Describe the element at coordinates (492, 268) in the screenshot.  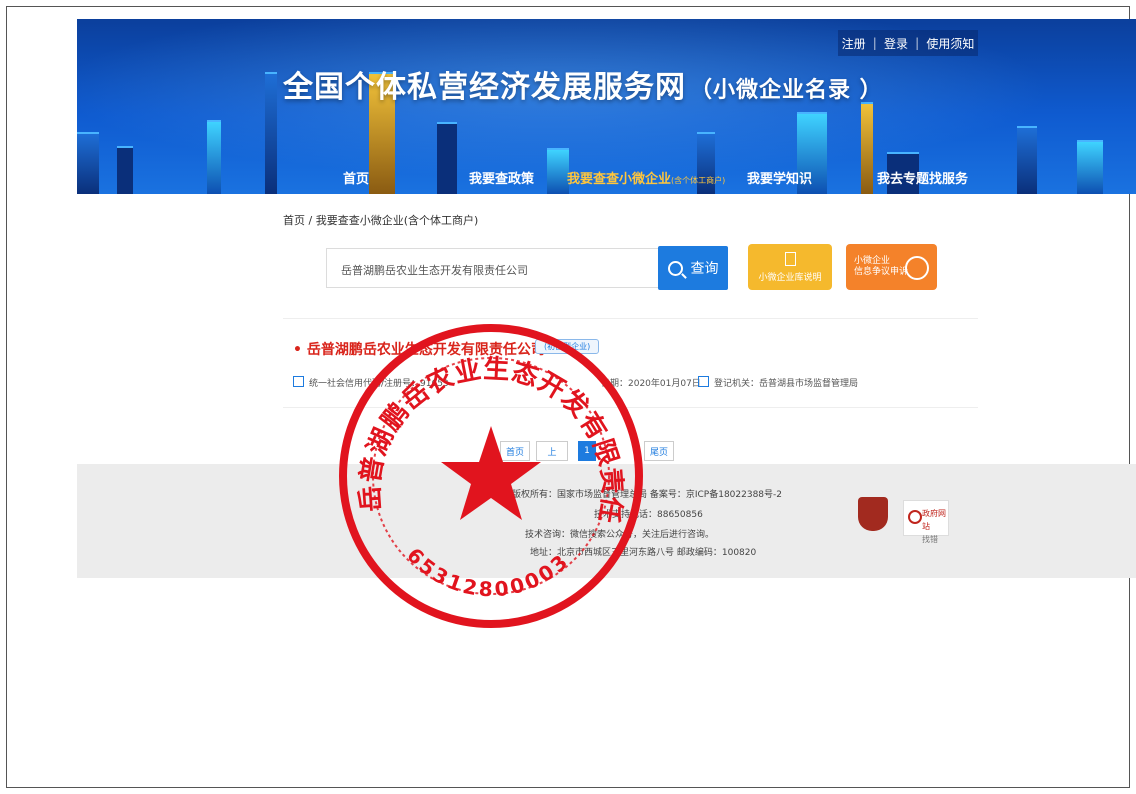
I see `search-input: 岳普湖鹏岳农业生态开发有限责任公司` at that location.